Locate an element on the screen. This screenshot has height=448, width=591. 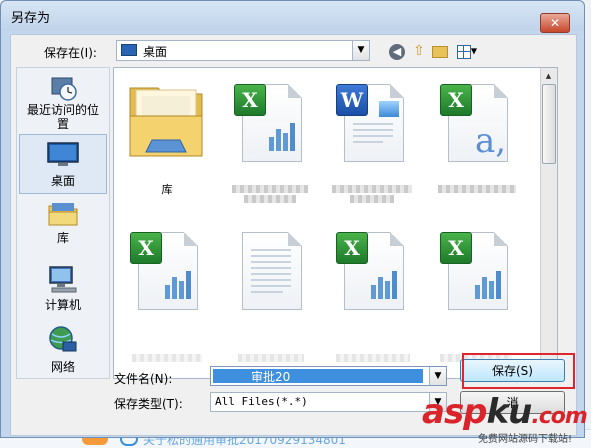
clock-icon is located at coordinates (64, 89).